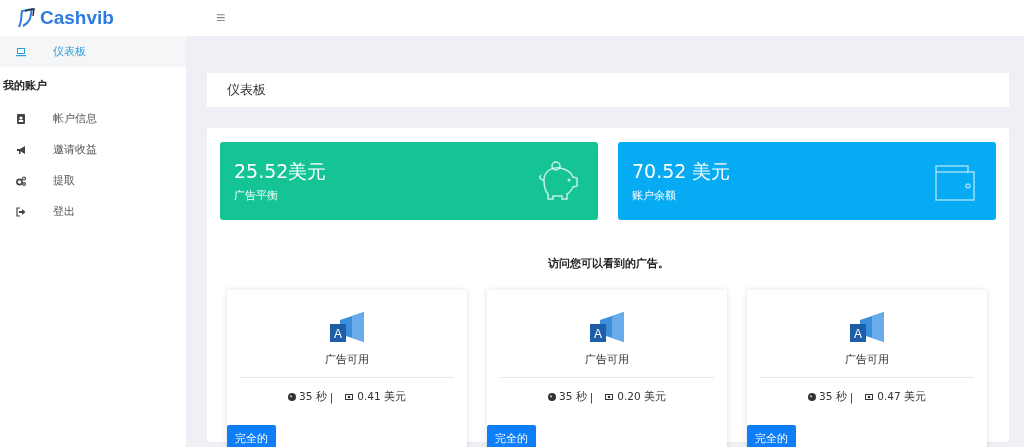 Image resolution: width=1024 pixels, height=447 pixels. Describe the element at coordinates (25, 85) in the screenshot. I see `sidebar-section-title: 我的账户` at that location.